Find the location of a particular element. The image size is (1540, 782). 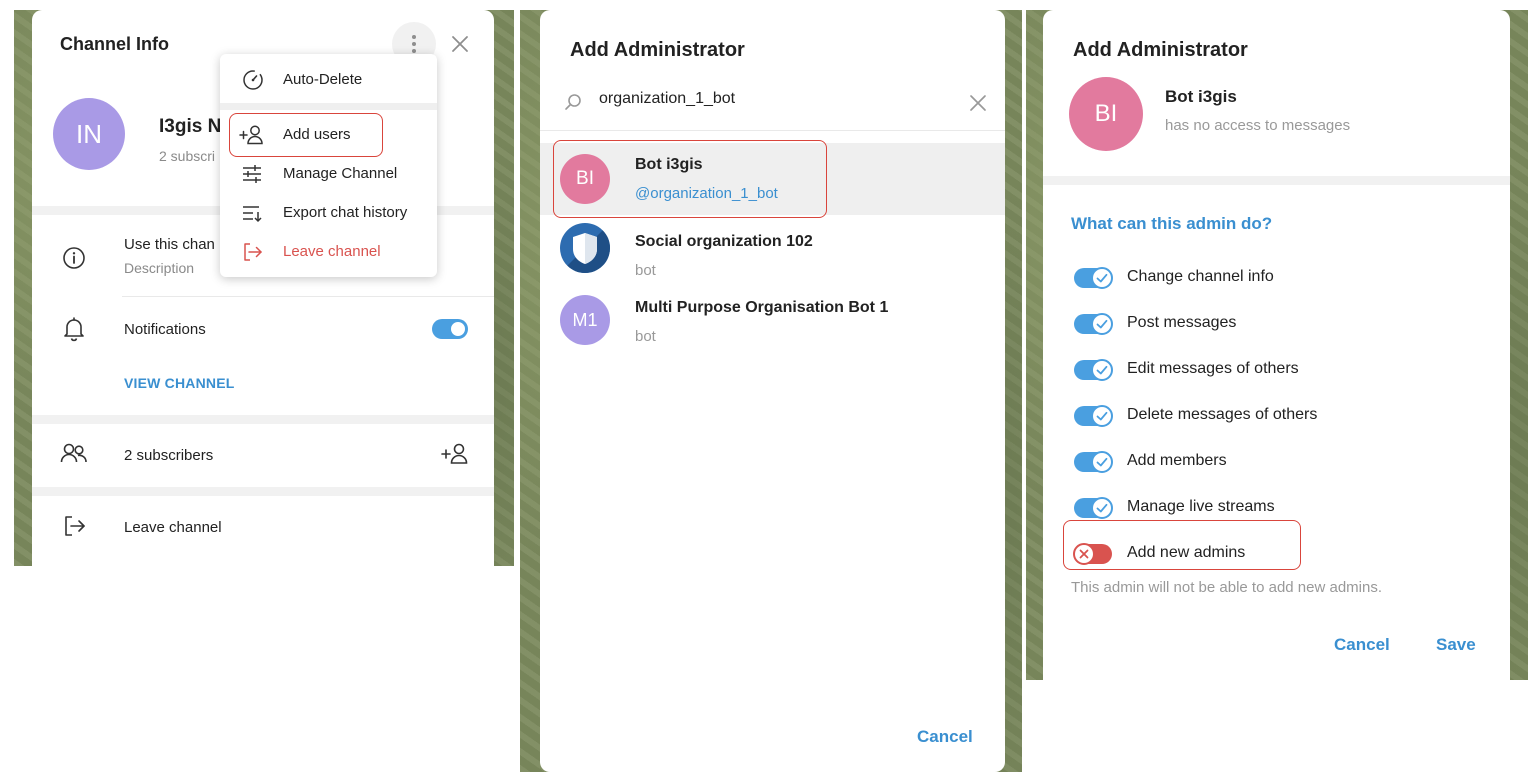

search-divider is located at coordinates (772, 130).